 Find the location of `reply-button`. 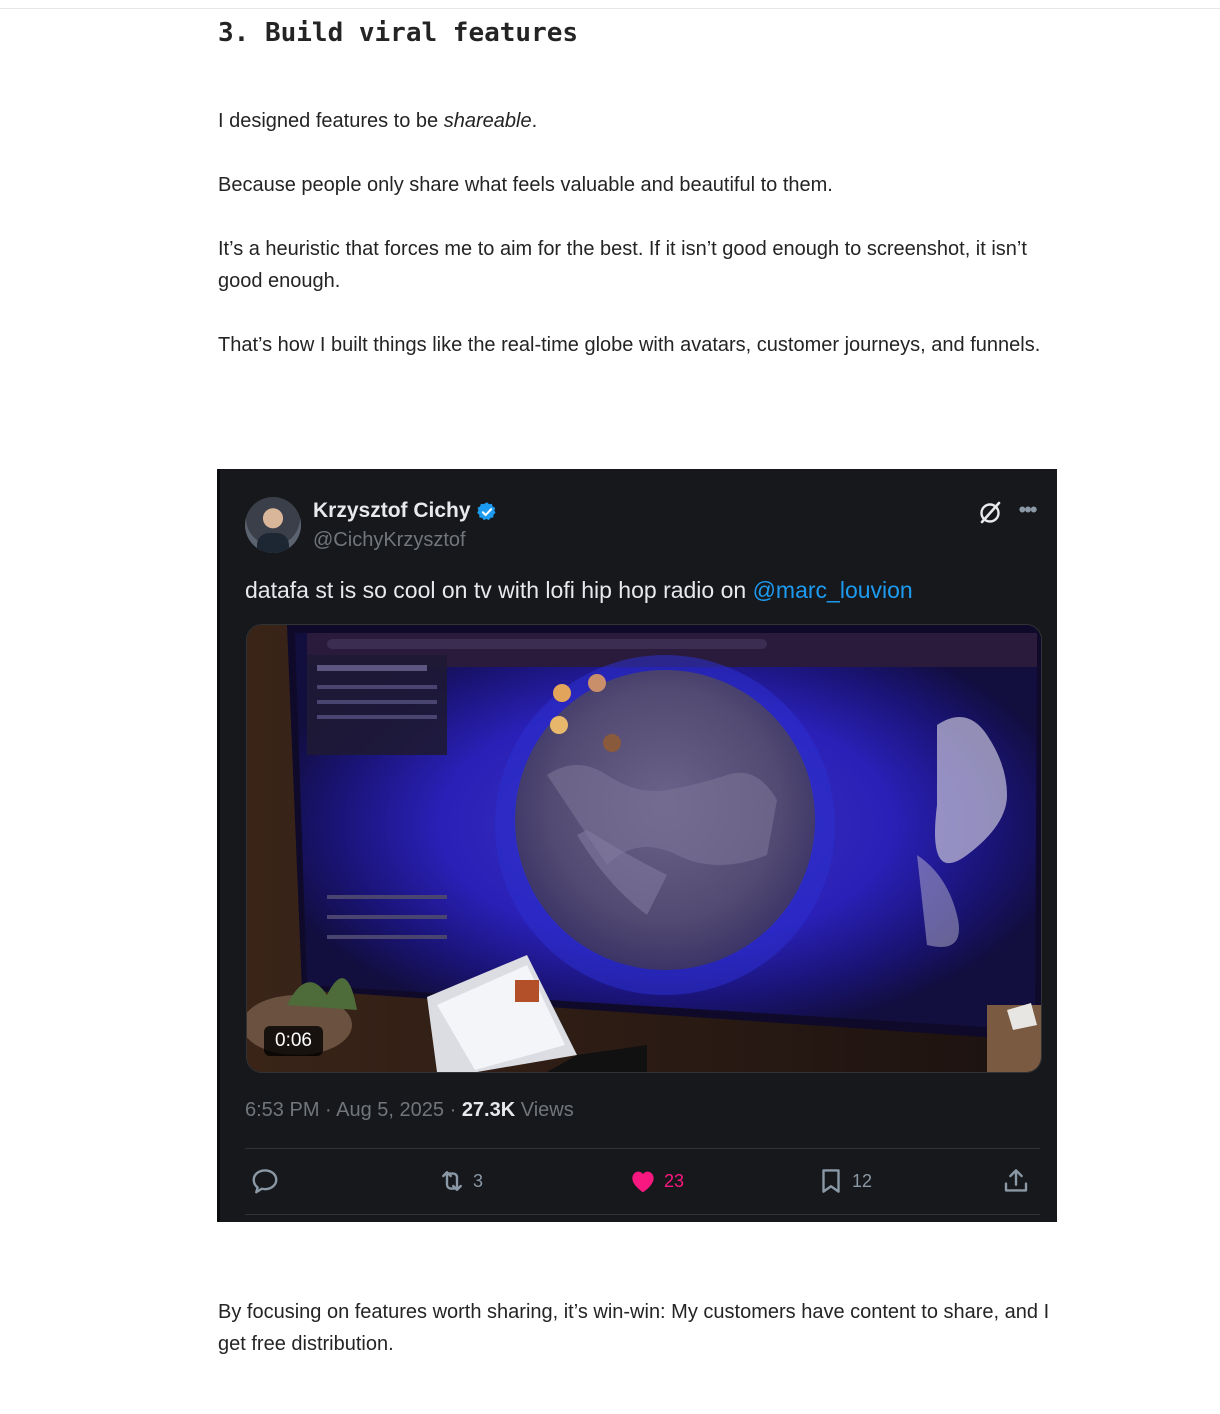

reply-button is located at coordinates (265, 1181).